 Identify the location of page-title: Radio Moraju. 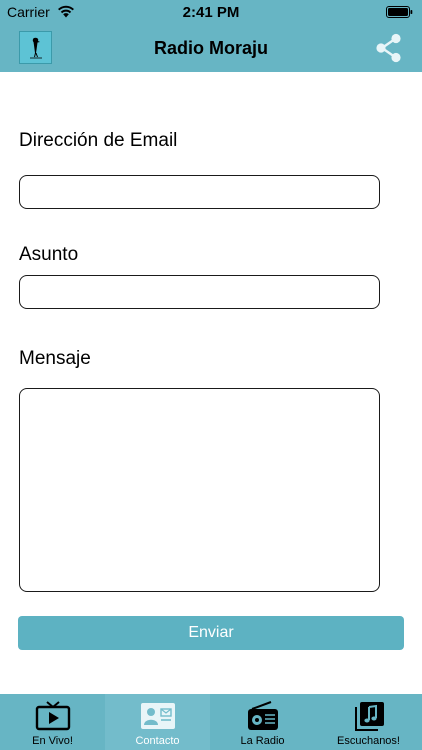
(210, 48).